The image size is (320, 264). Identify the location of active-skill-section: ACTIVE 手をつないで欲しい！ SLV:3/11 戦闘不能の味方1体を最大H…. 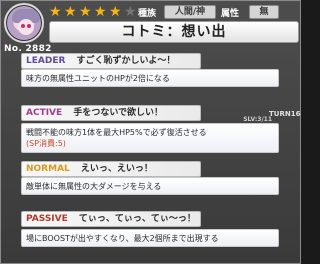
(150, 129).